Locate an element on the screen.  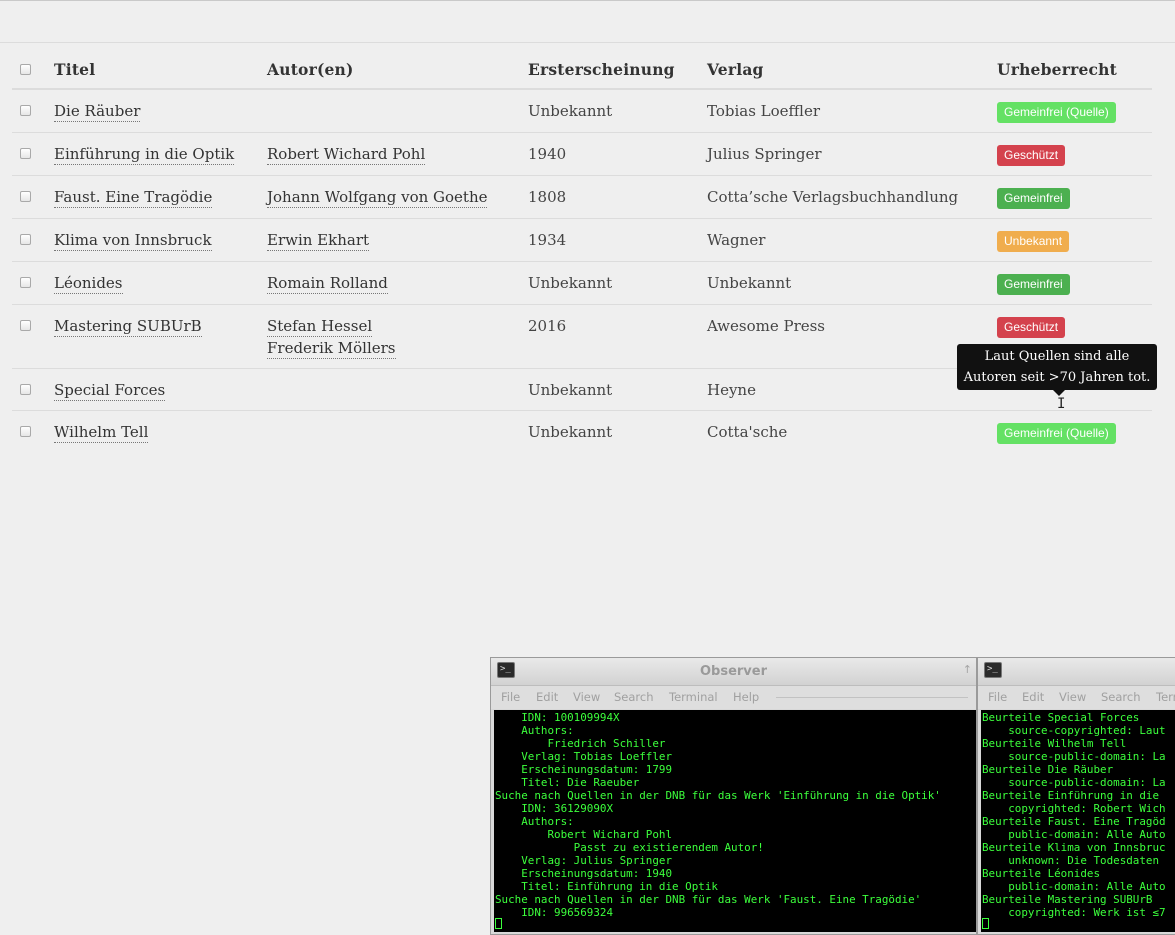
publisher-cell: Awesome Press is located at coordinates (852, 336).